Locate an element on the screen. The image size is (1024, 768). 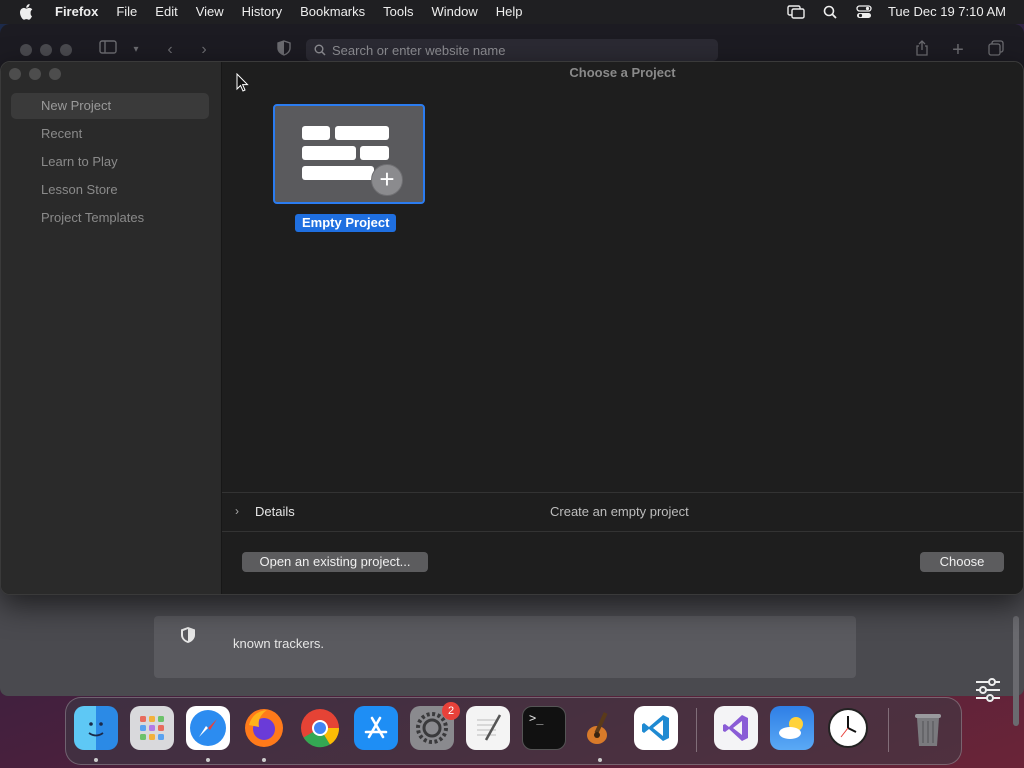
customize-settings-icon is located at coordinates (988, 690).